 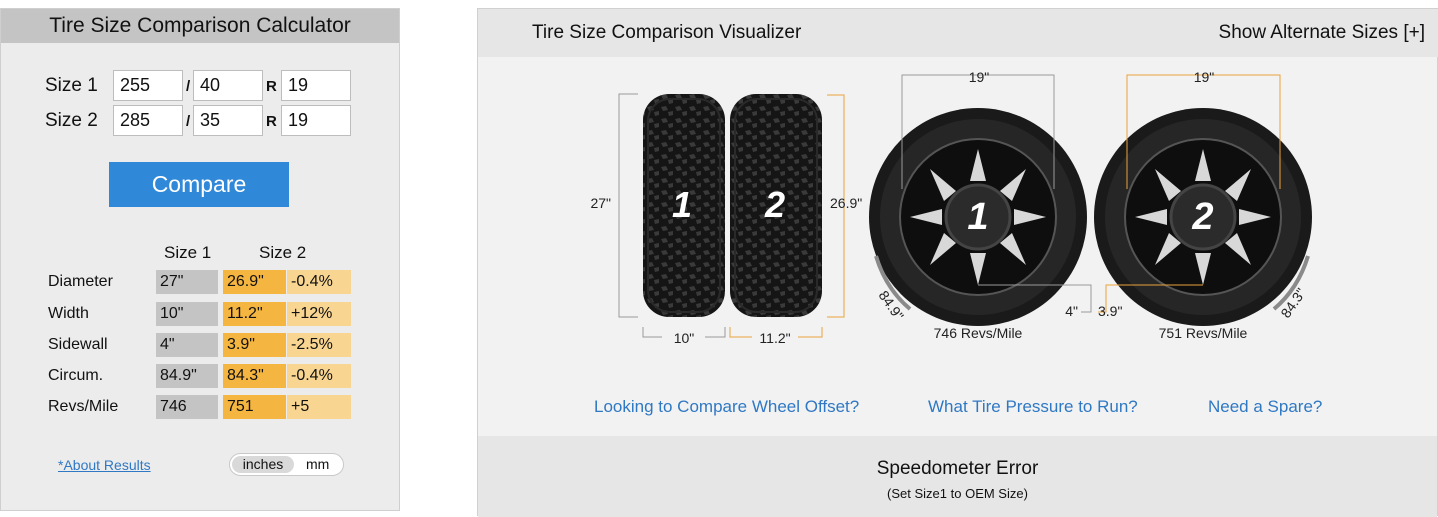 I want to click on row-revs-label: Revs/Mile, so click(x=83, y=406).